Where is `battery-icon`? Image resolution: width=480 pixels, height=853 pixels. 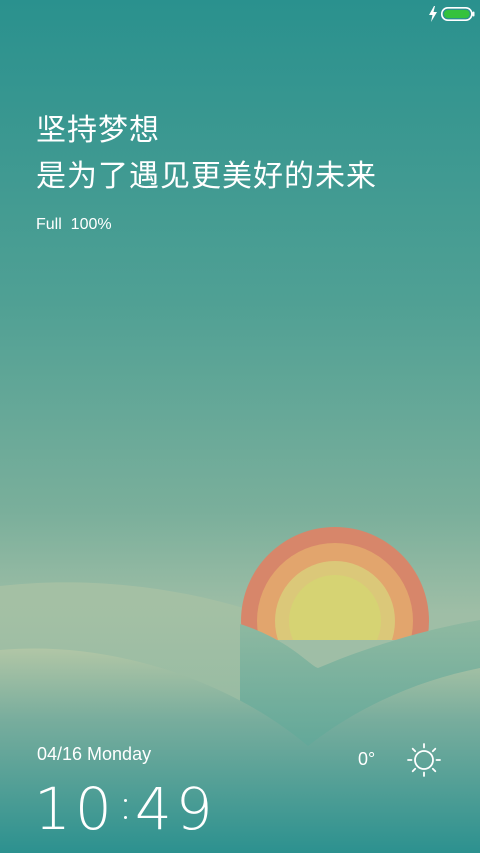 battery-icon is located at coordinates (458, 14).